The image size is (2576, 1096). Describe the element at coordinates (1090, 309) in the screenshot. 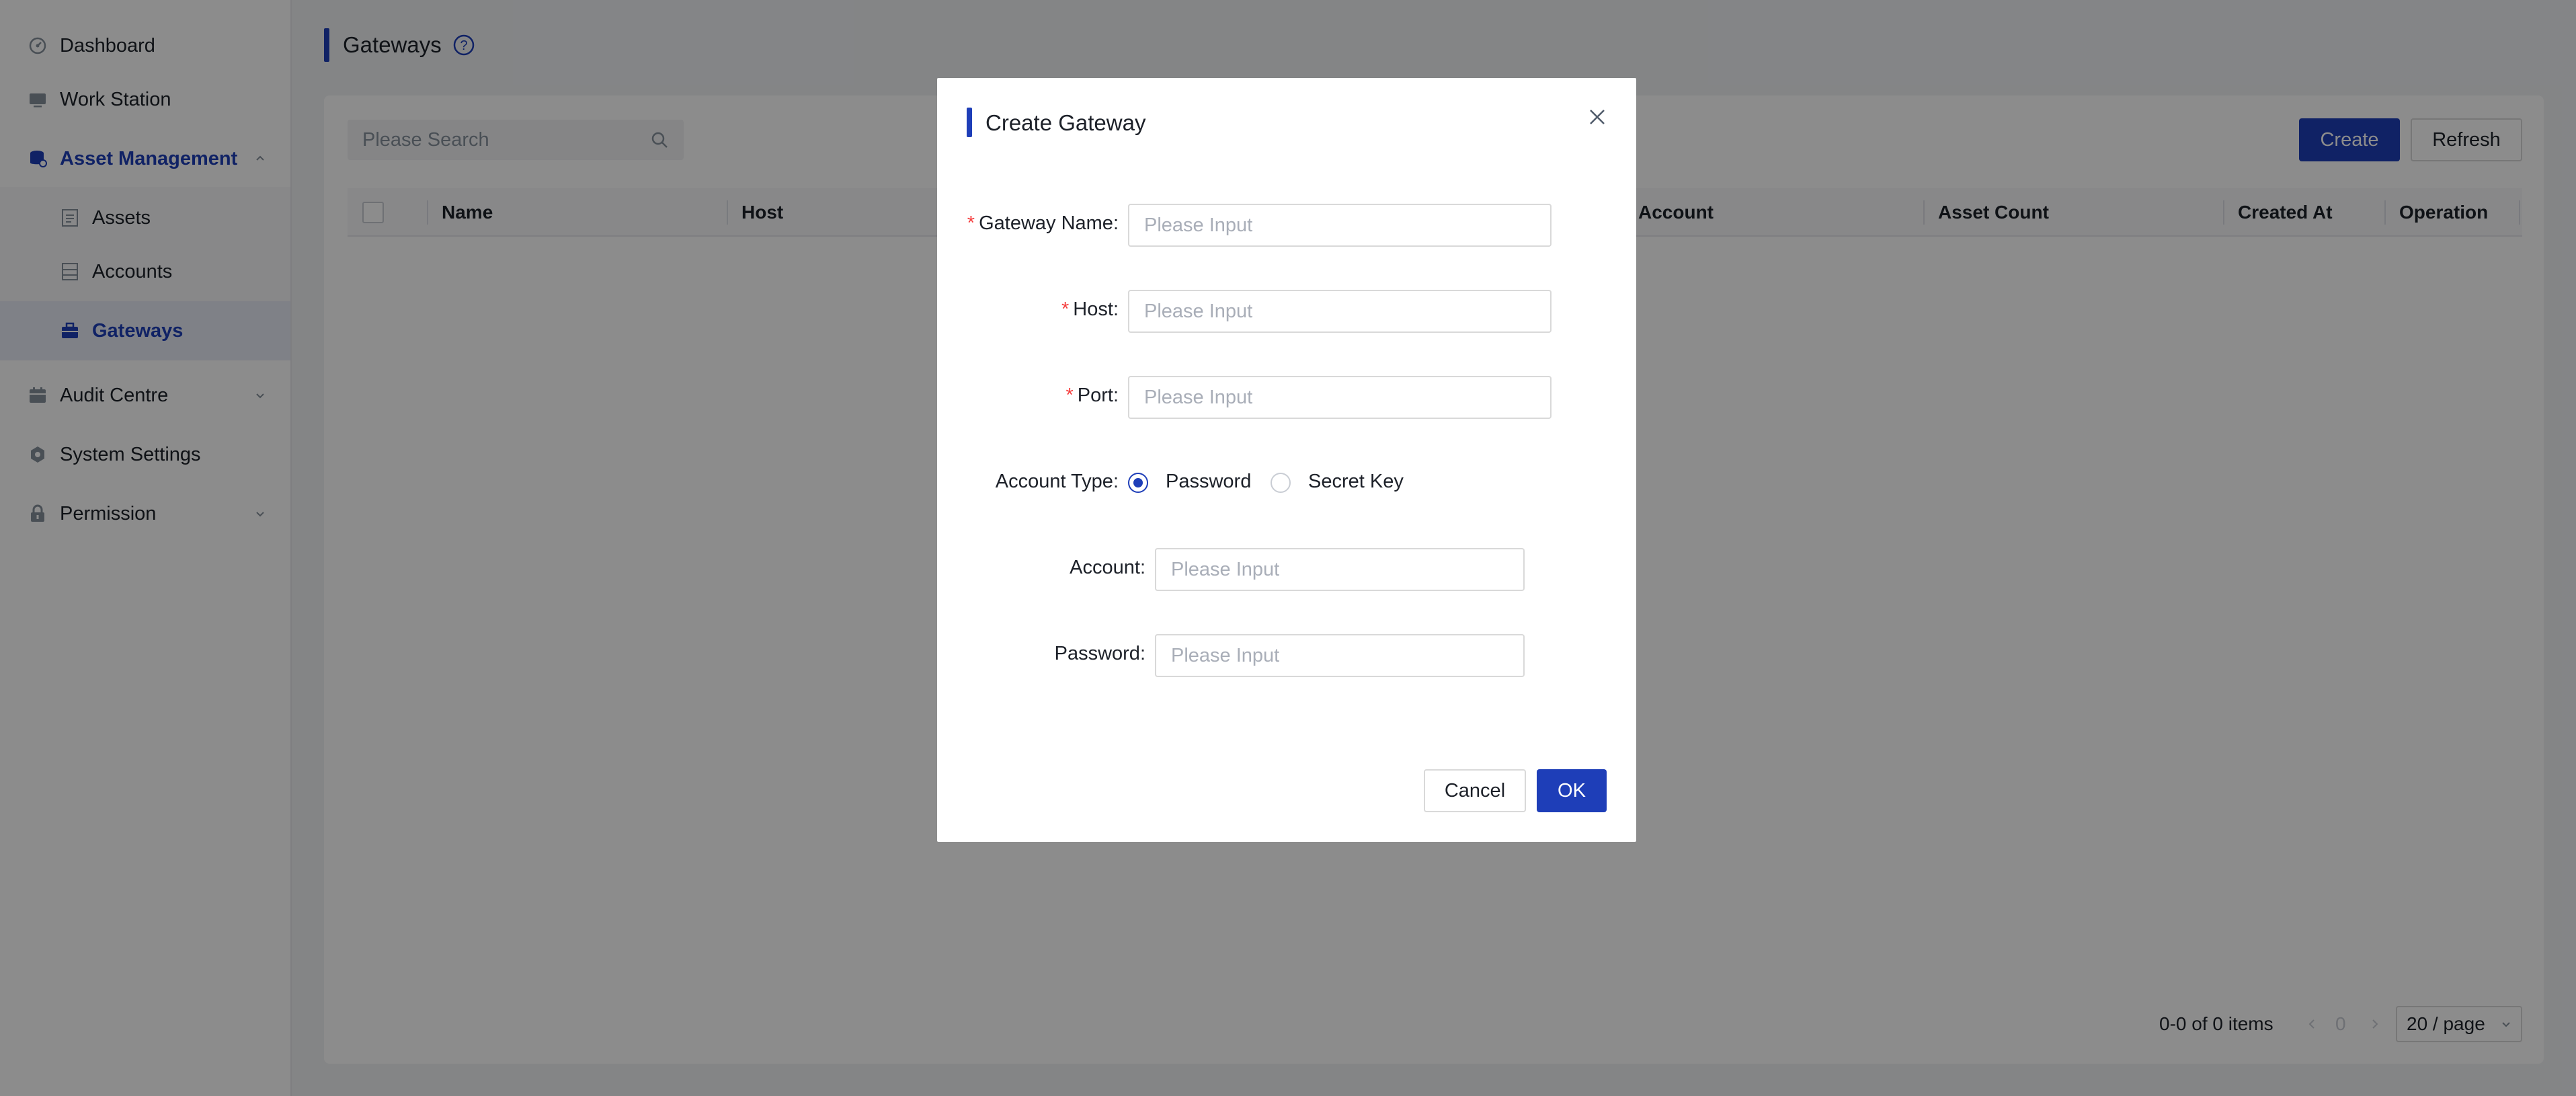

I see `host-label: * Host:` at that location.